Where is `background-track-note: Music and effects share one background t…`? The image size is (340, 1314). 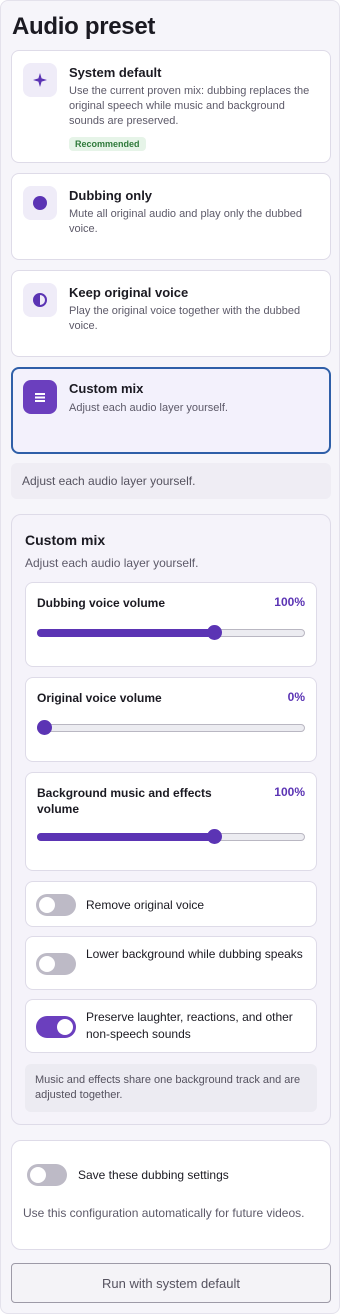
background-track-note: Music and effects share one background t… is located at coordinates (171, 1088).